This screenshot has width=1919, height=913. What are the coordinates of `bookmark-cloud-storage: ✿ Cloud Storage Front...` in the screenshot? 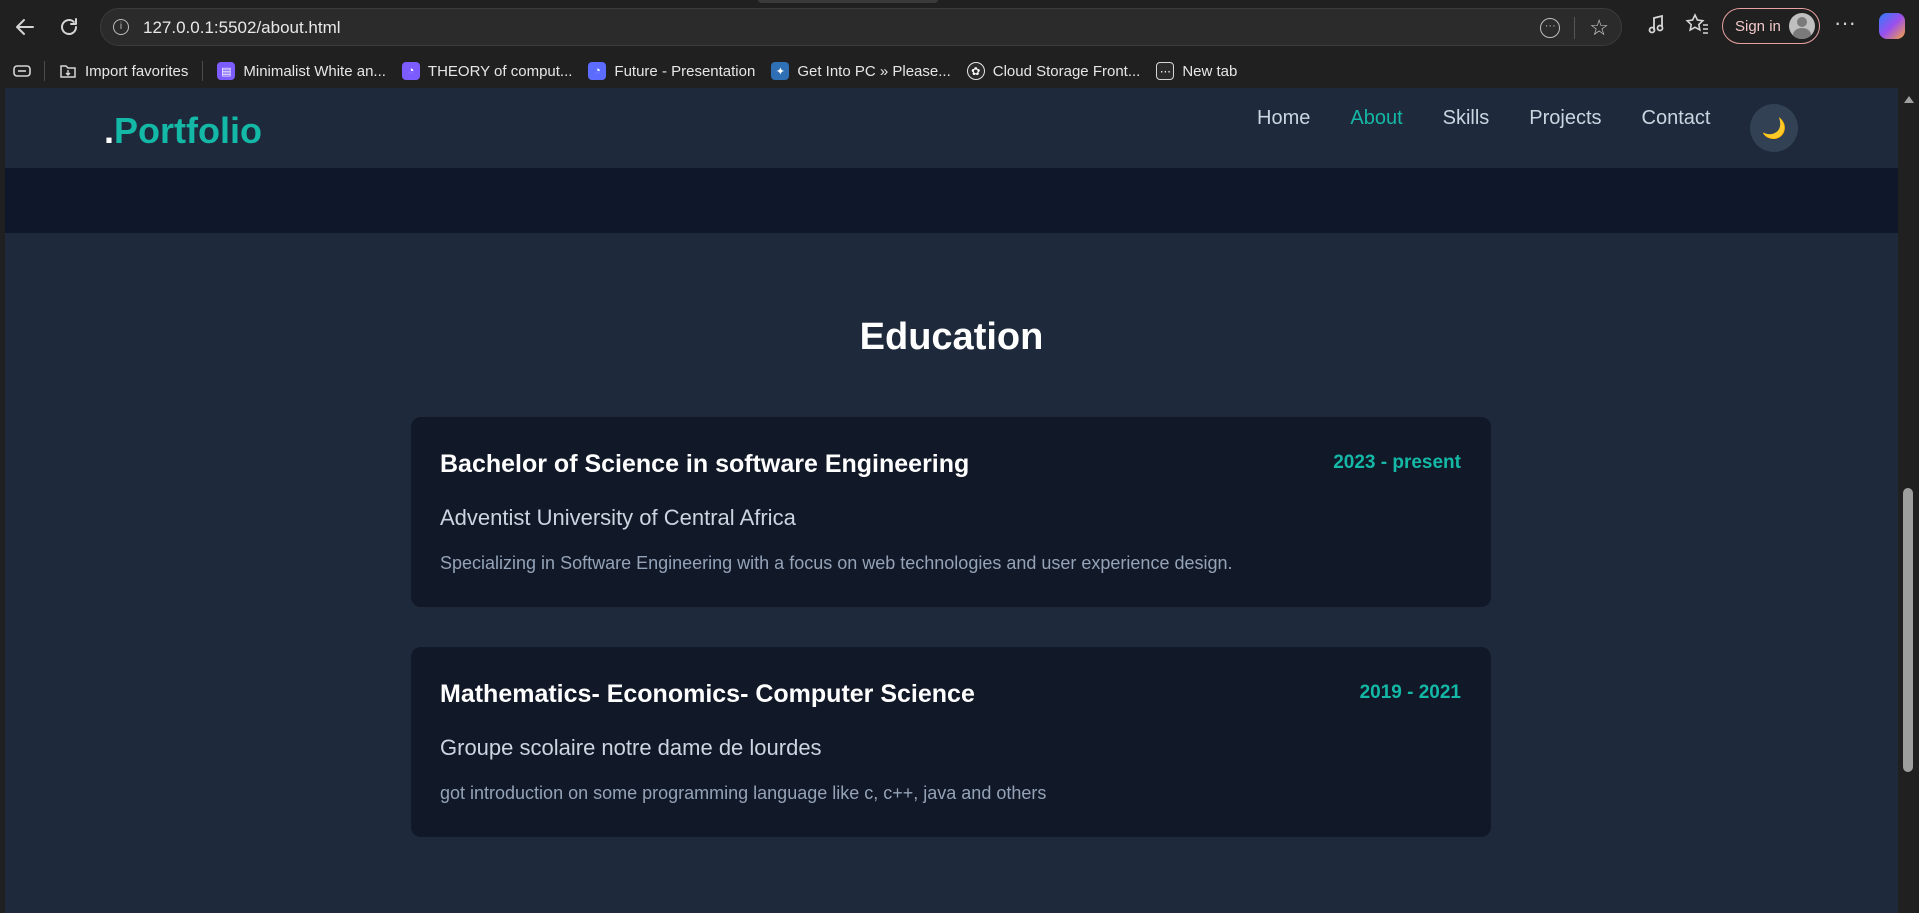 It's located at (1054, 71).